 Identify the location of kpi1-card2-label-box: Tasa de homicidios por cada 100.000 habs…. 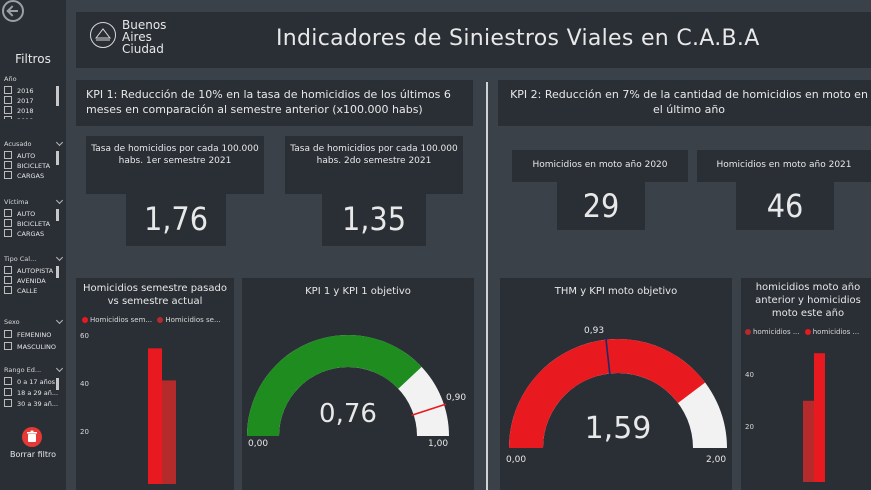
(374, 165).